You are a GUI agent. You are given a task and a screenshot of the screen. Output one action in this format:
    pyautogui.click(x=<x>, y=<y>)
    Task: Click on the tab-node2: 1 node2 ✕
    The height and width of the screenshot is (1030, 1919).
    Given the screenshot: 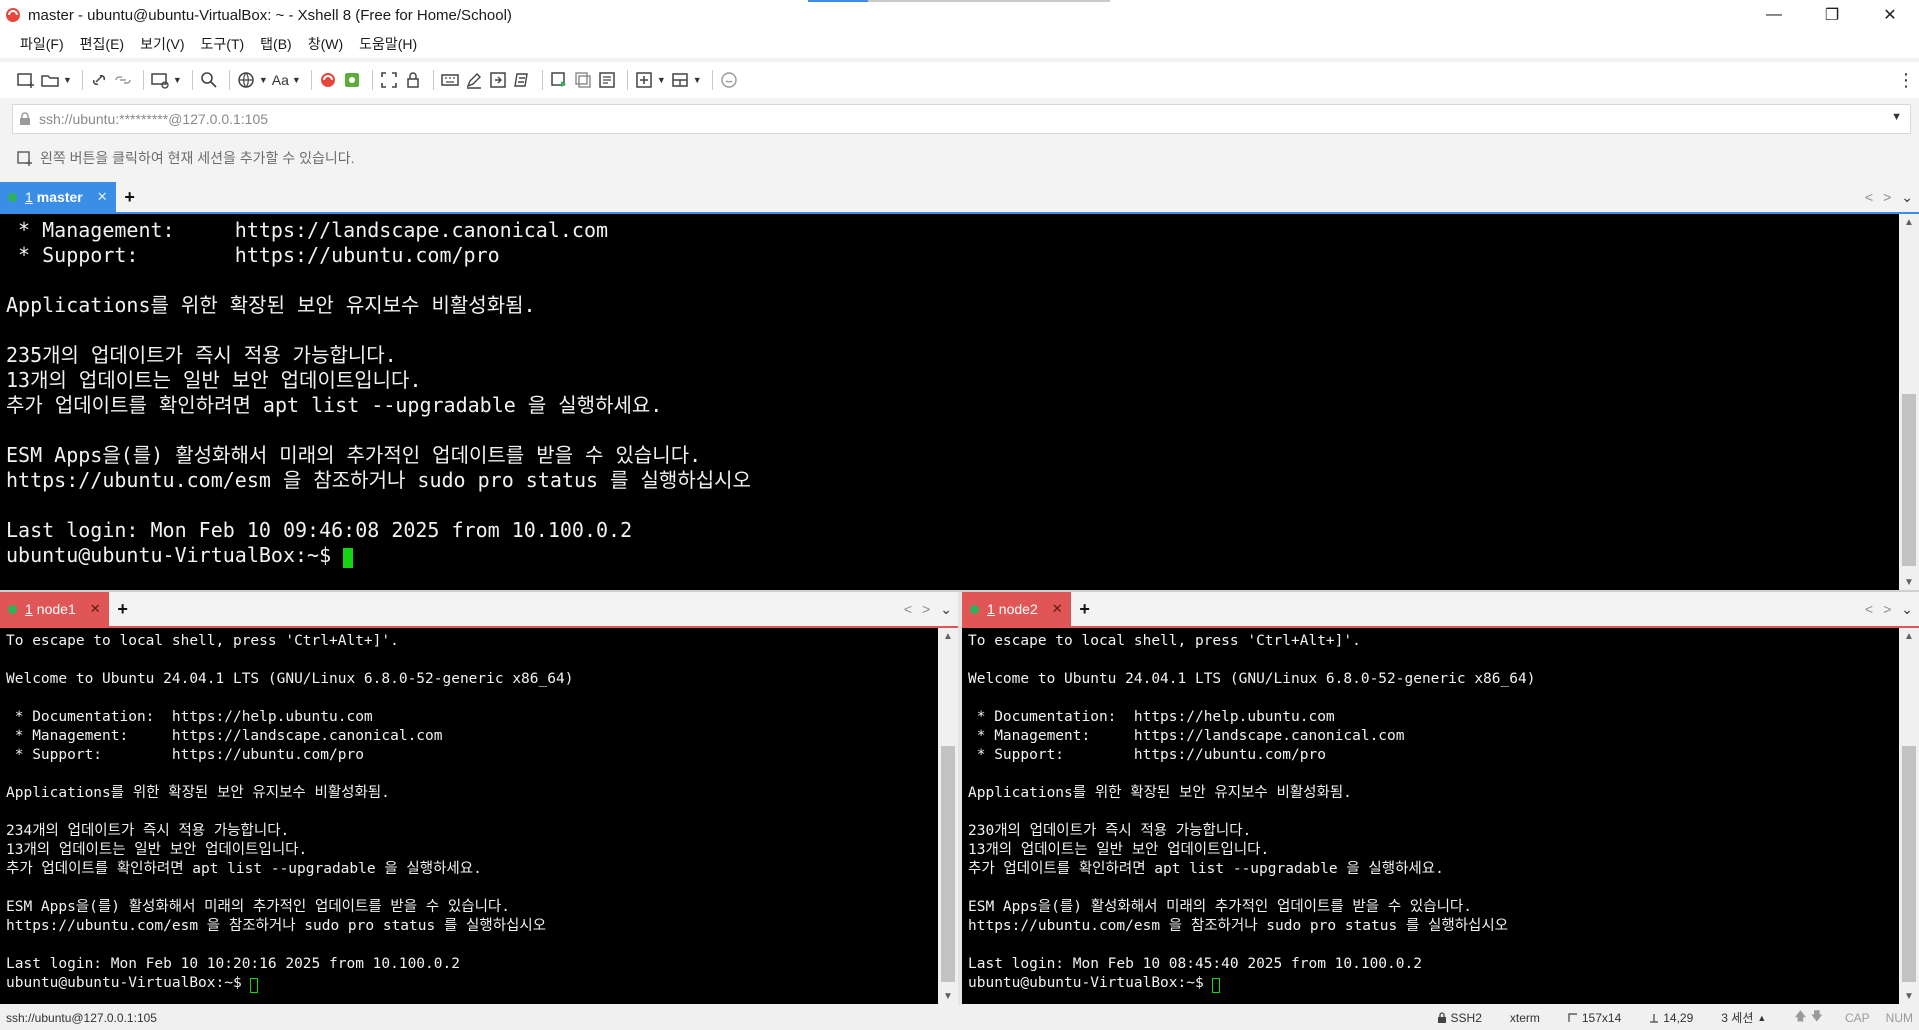 What is the action you would take?
    pyautogui.click(x=1016, y=609)
    